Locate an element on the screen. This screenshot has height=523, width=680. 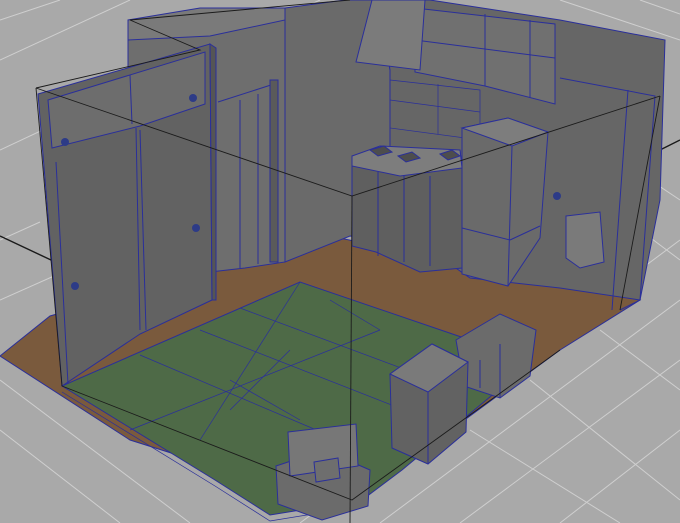
tv-base is located at coordinates (327, 470).